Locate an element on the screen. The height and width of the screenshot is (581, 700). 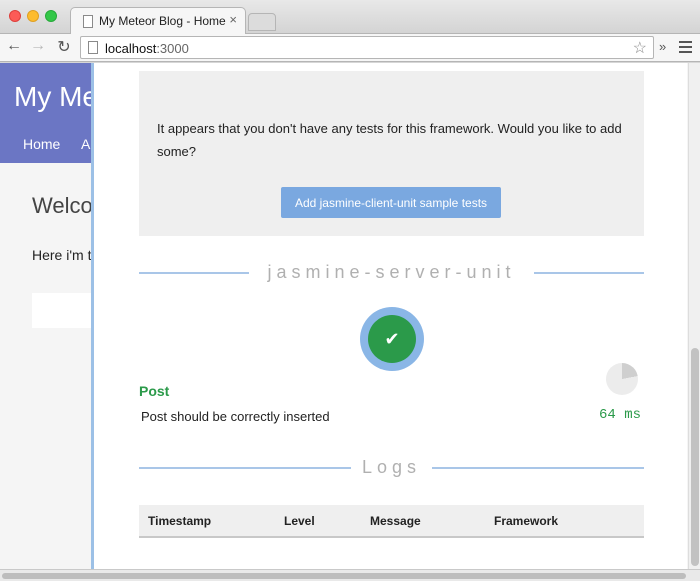
blog-title: My Me is located at coordinates (56, 97).